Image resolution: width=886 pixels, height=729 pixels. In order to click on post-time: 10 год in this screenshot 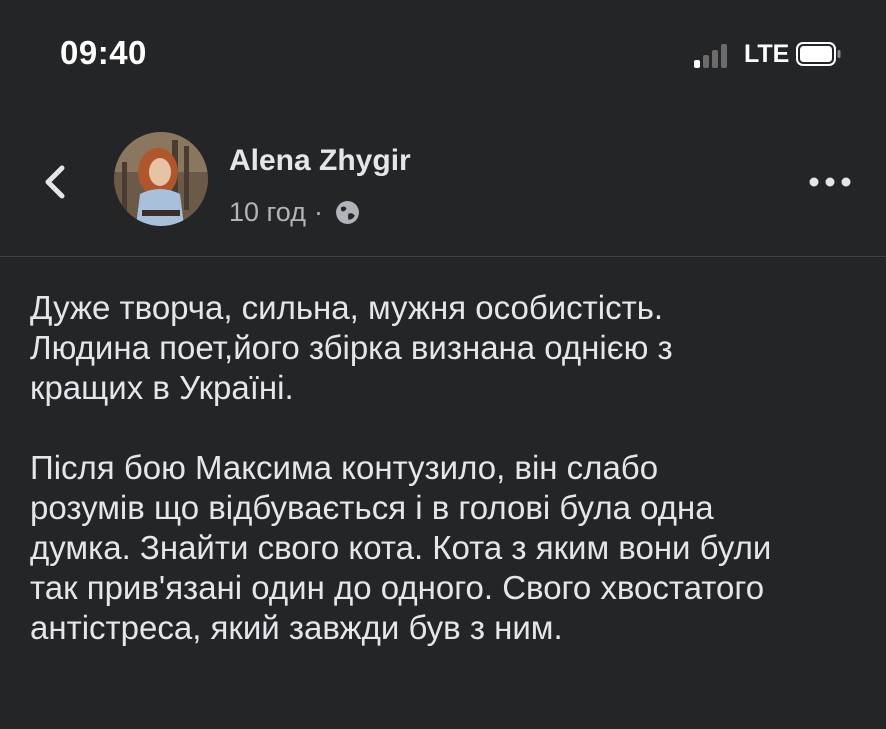, I will do `click(267, 212)`.